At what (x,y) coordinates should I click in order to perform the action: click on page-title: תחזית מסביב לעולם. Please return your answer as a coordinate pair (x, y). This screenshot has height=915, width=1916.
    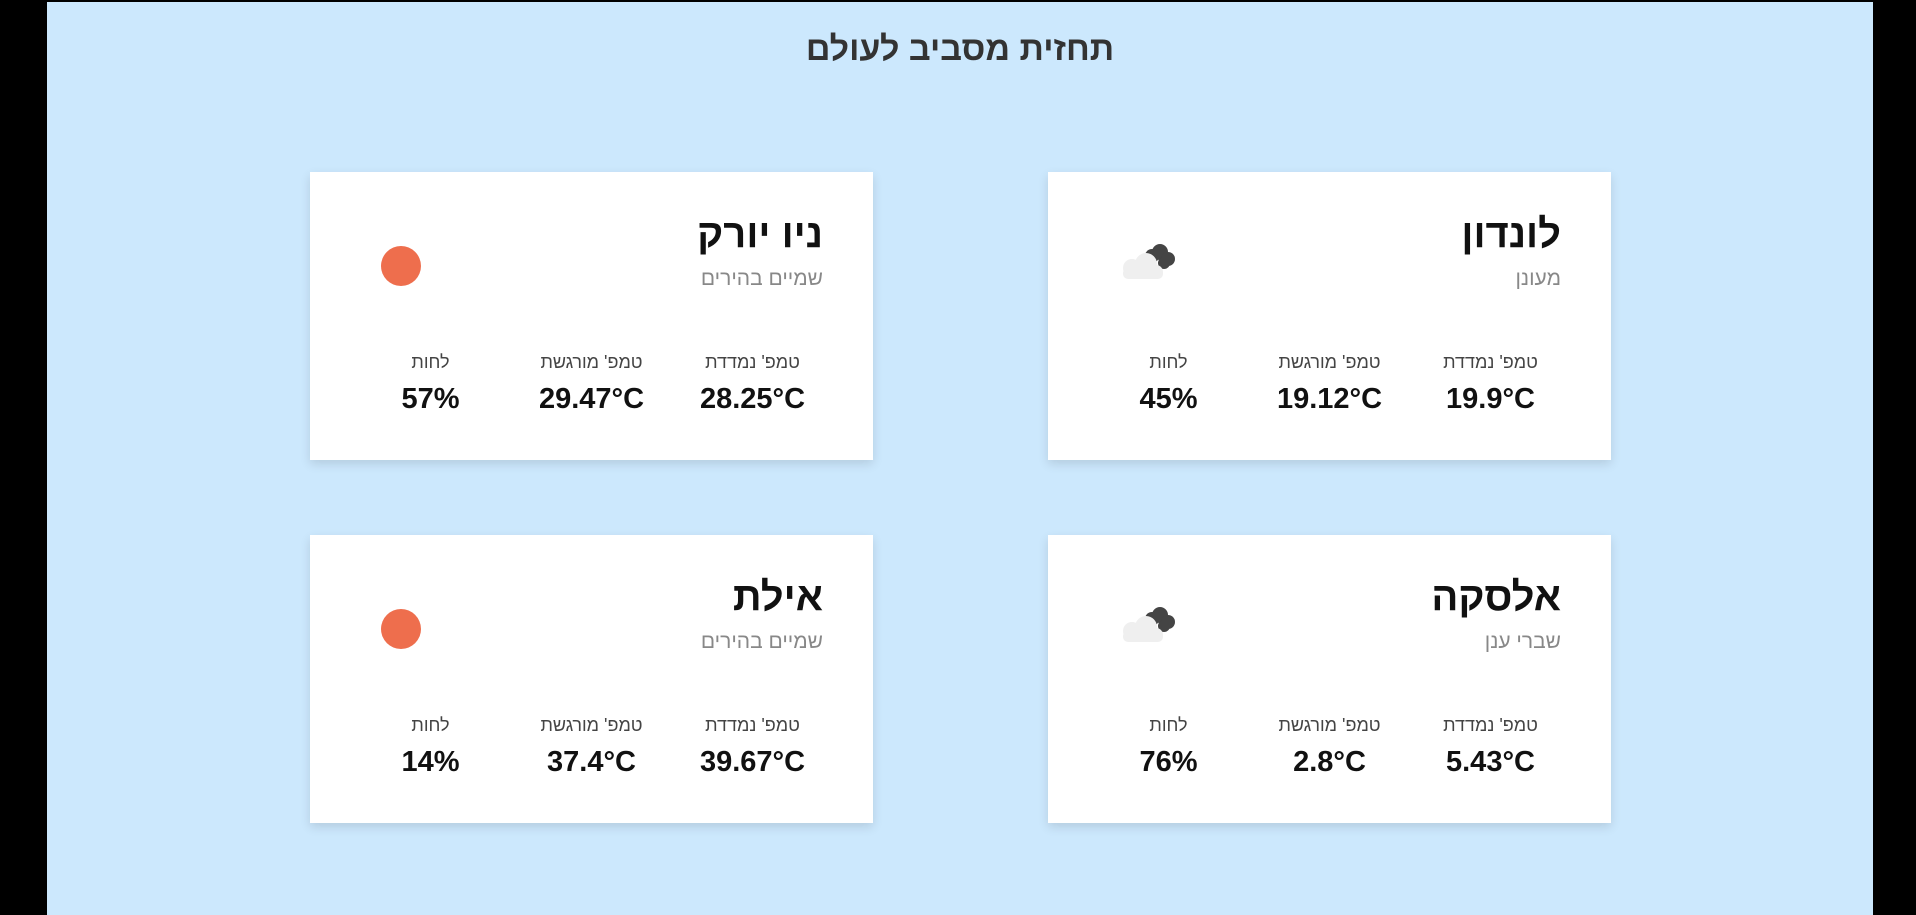
    Looking at the image, I should click on (960, 49).